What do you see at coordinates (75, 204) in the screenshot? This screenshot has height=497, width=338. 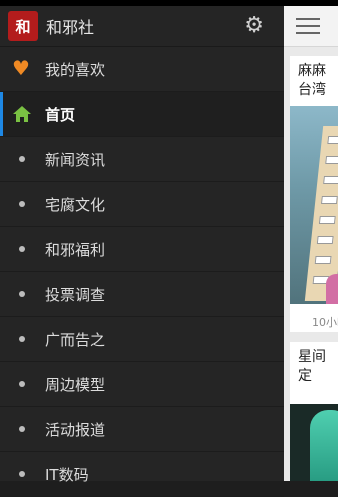 I see `drawer-item-label: 宅腐文化` at bounding box center [75, 204].